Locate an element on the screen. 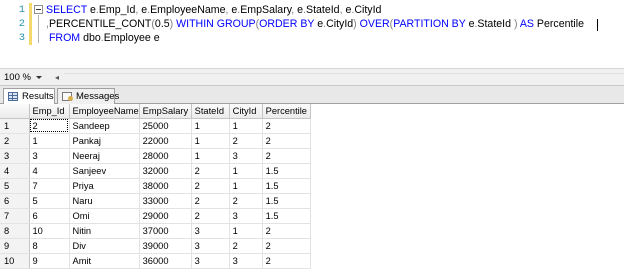 The image size is (624, 274). row-number: 1 is located at coordinates (15, 126).